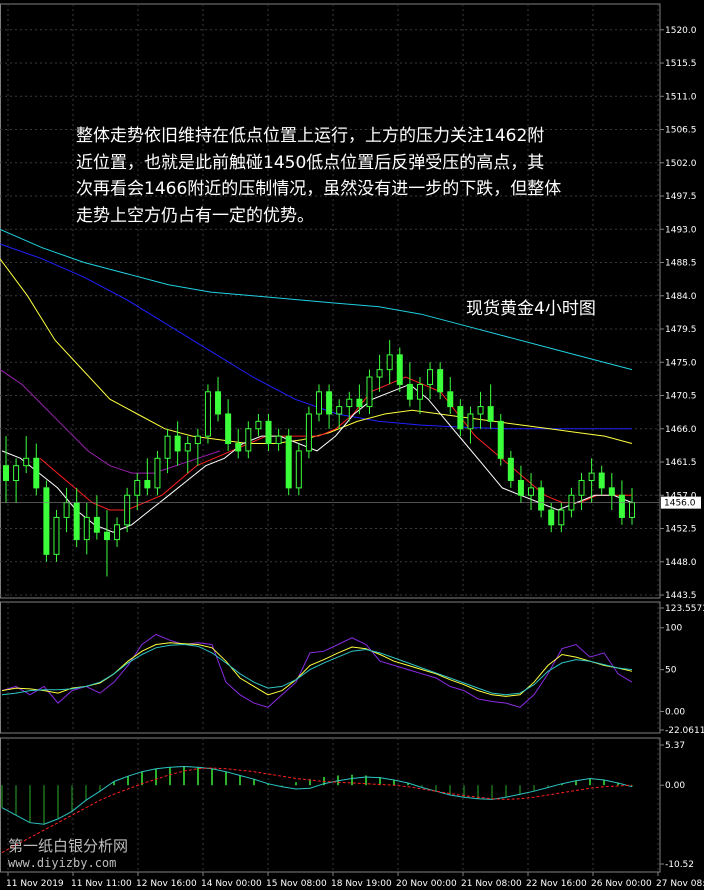  I want to click on y-tick-label: 1497.5, so click(681, 197).